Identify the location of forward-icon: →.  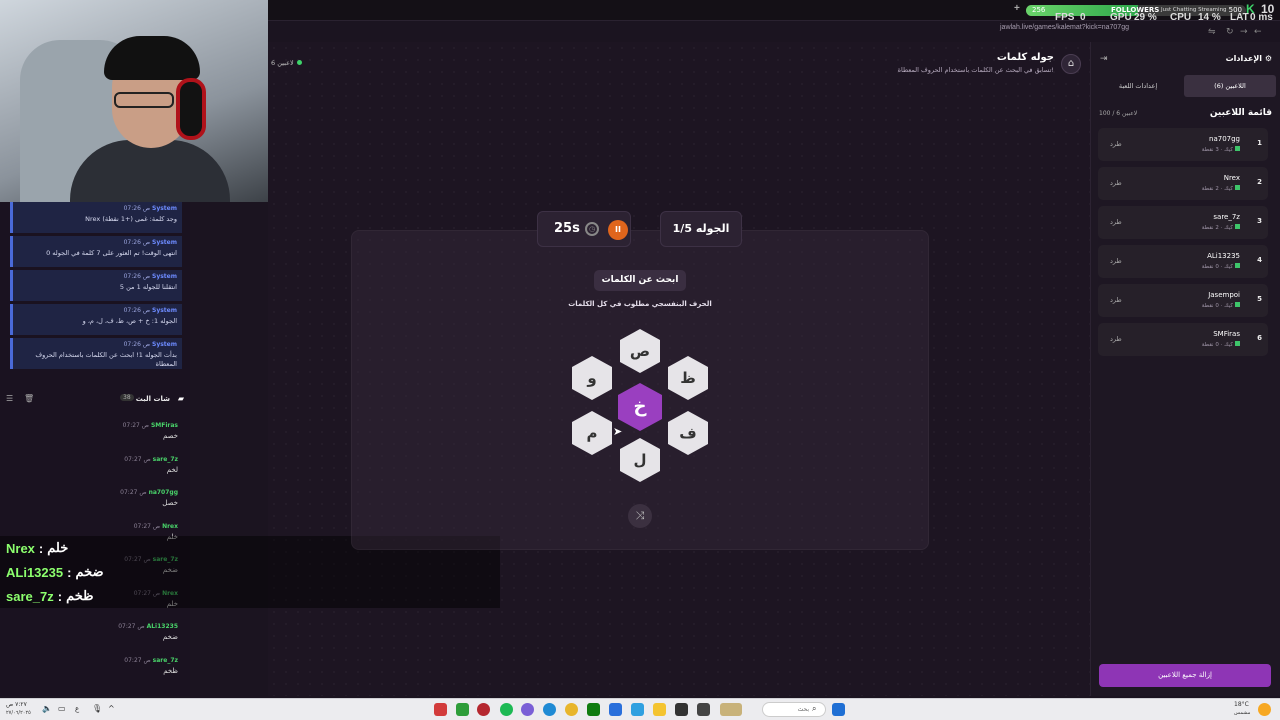
(1244, 32).